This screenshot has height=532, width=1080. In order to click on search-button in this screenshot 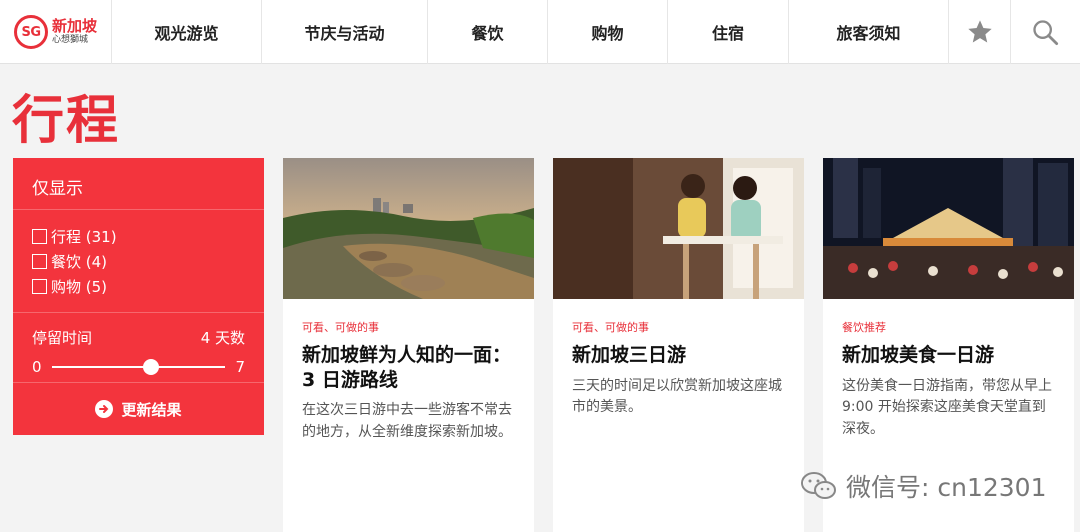, I will do `click(1045, 32)`.